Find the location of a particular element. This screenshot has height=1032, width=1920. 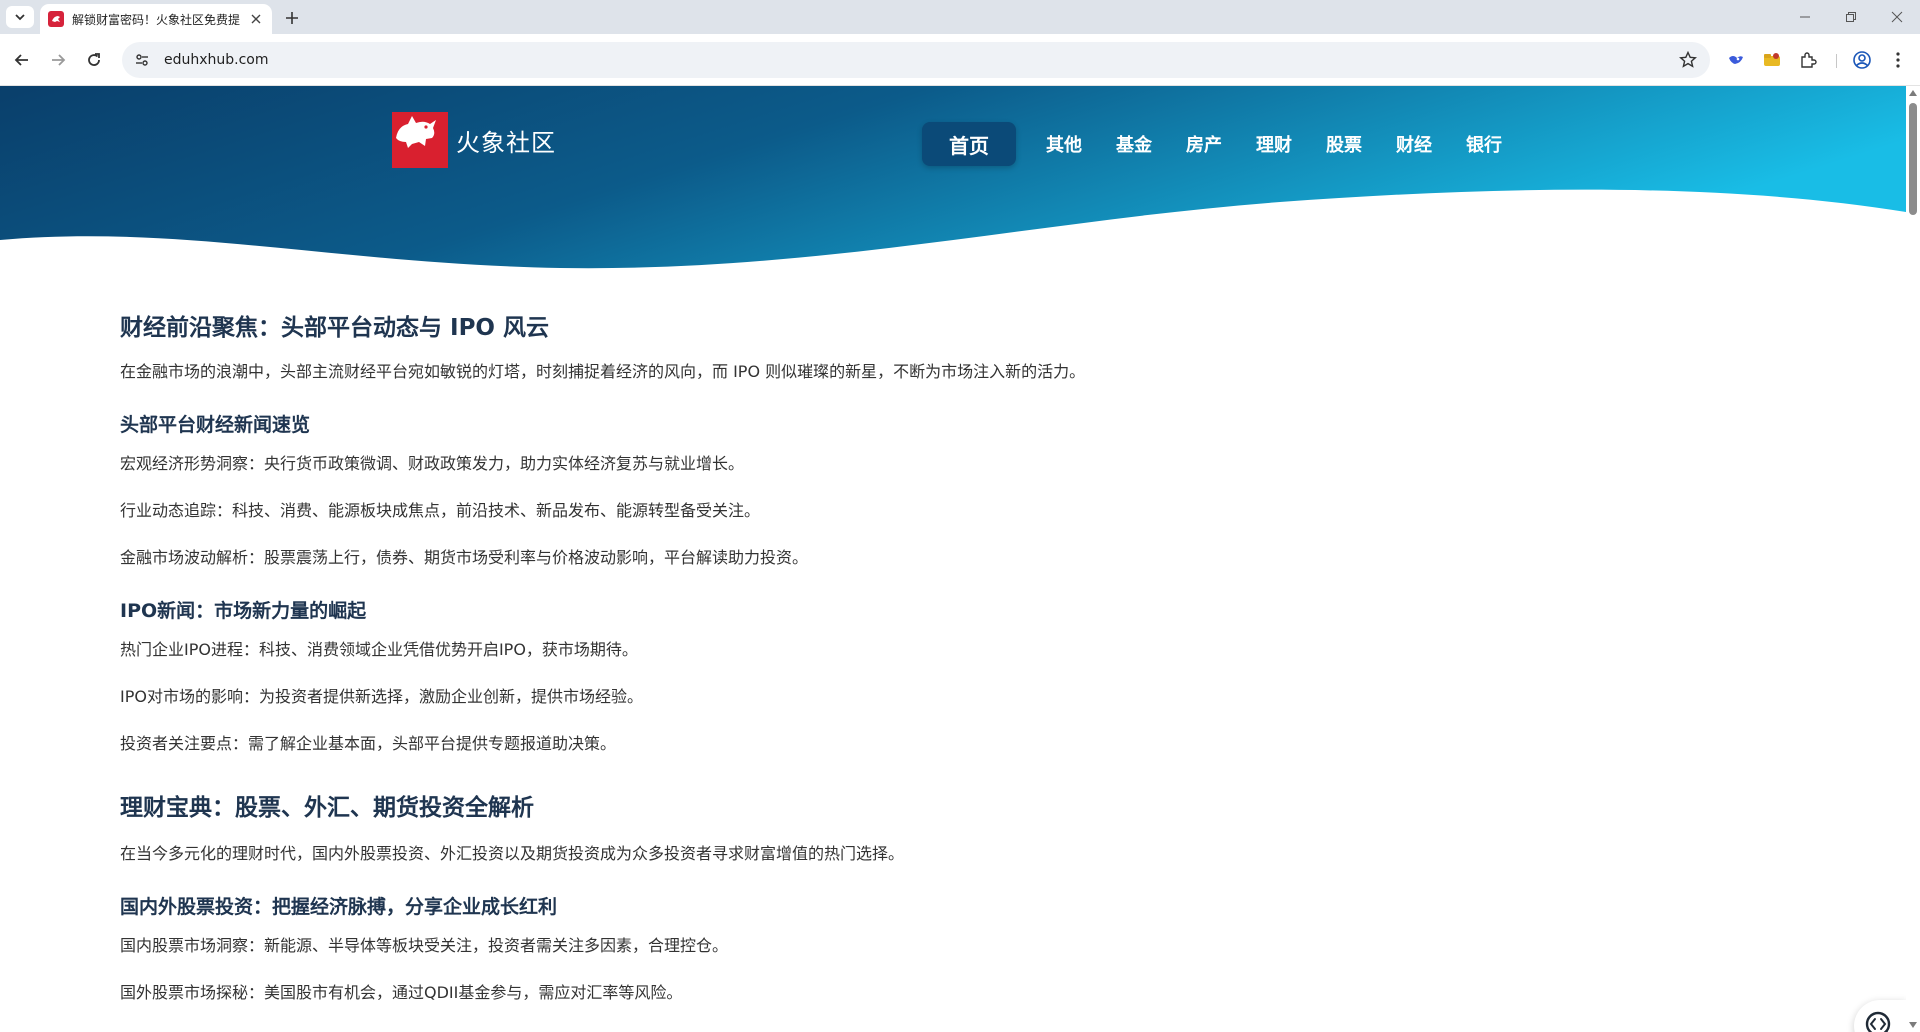

tab-search-button is located at coordinates (20, 17).